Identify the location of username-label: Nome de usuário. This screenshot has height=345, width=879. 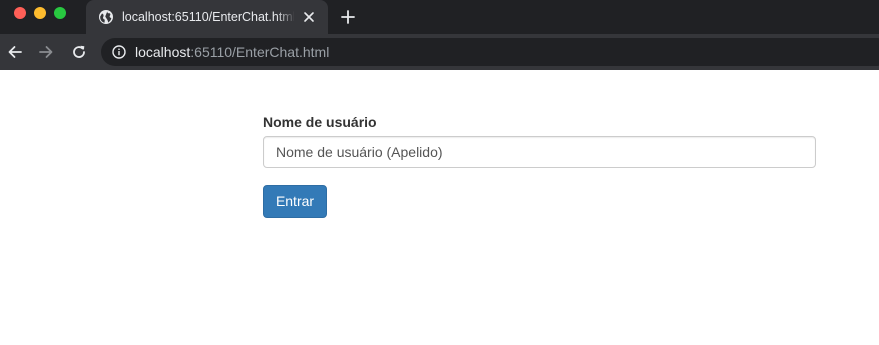
(320, 122).